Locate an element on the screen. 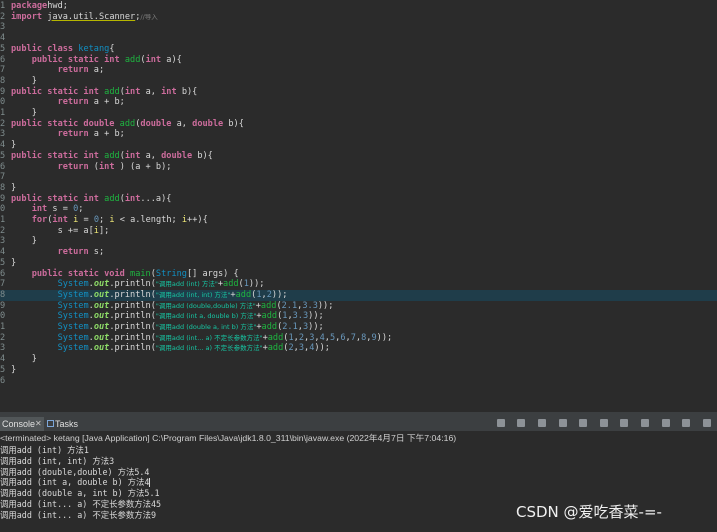  code-line: 3 } is located at coordinates (358, 241).